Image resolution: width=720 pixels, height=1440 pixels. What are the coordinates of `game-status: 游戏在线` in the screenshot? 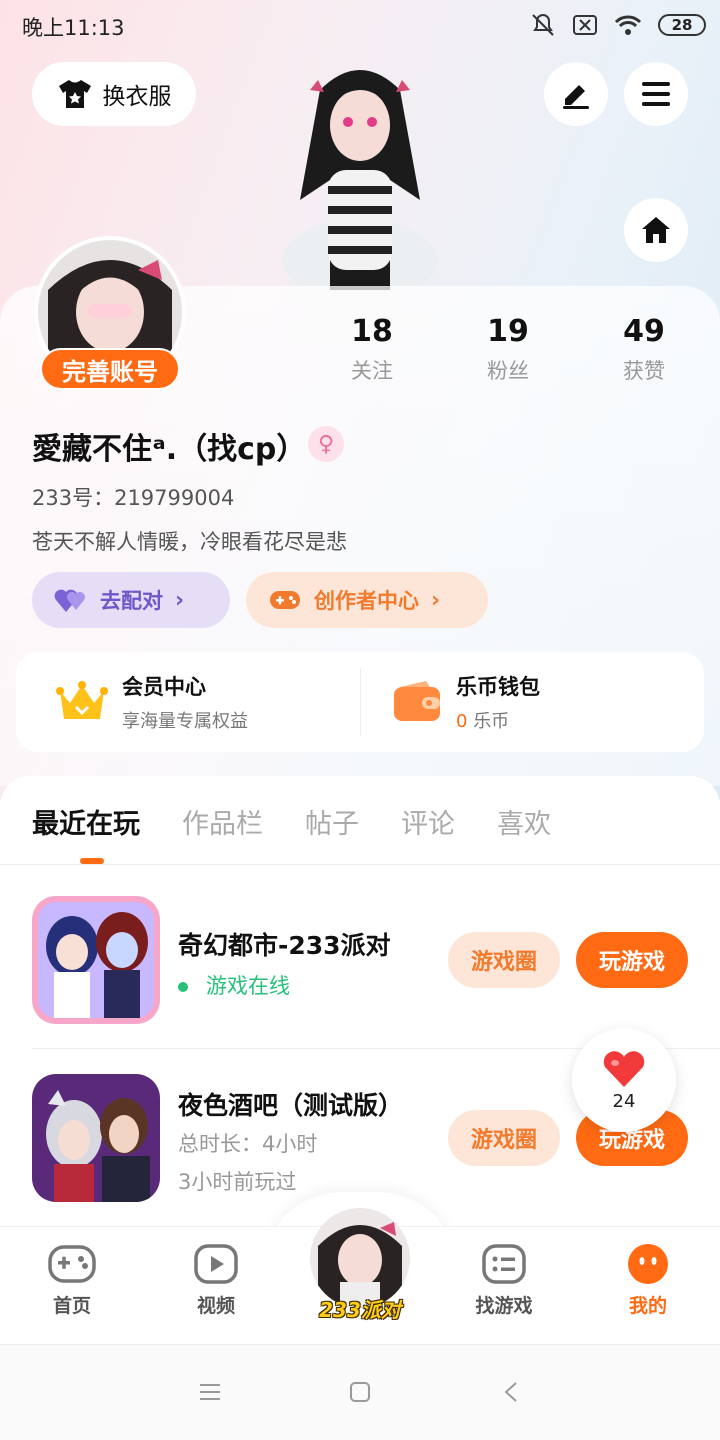 It's located at (234, 985).